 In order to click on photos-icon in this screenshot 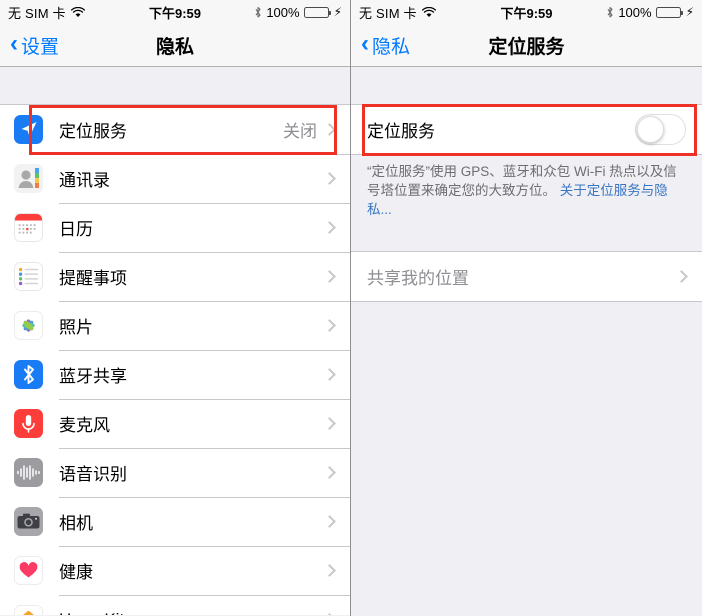, I will do `click(28, 325)`.